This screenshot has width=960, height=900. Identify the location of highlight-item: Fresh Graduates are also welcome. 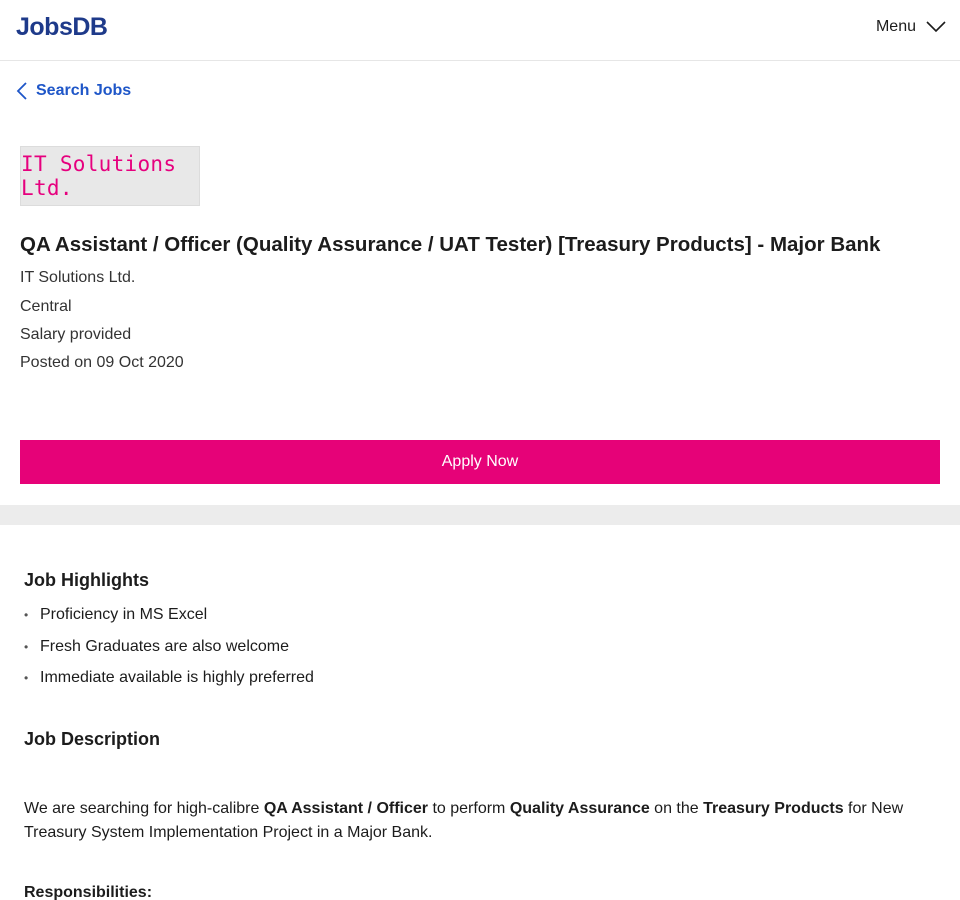
(169, 652).